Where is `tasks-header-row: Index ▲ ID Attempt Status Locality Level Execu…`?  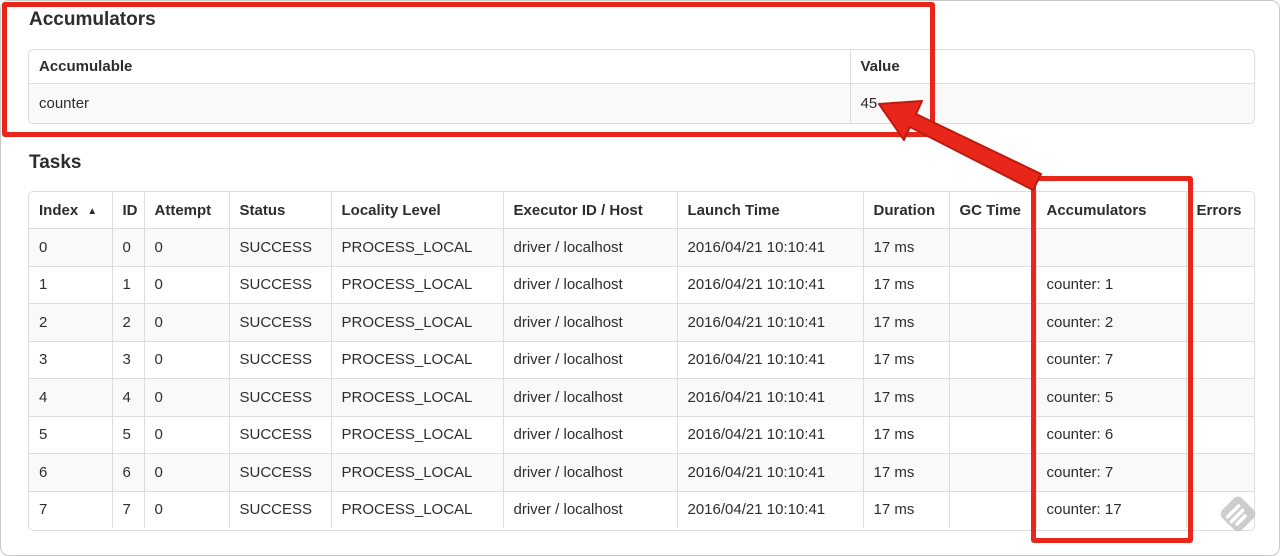
tasks-header-row: Index ▲ ID Attempt Status Locality Level Execu… is located at coordinates (641, 210).